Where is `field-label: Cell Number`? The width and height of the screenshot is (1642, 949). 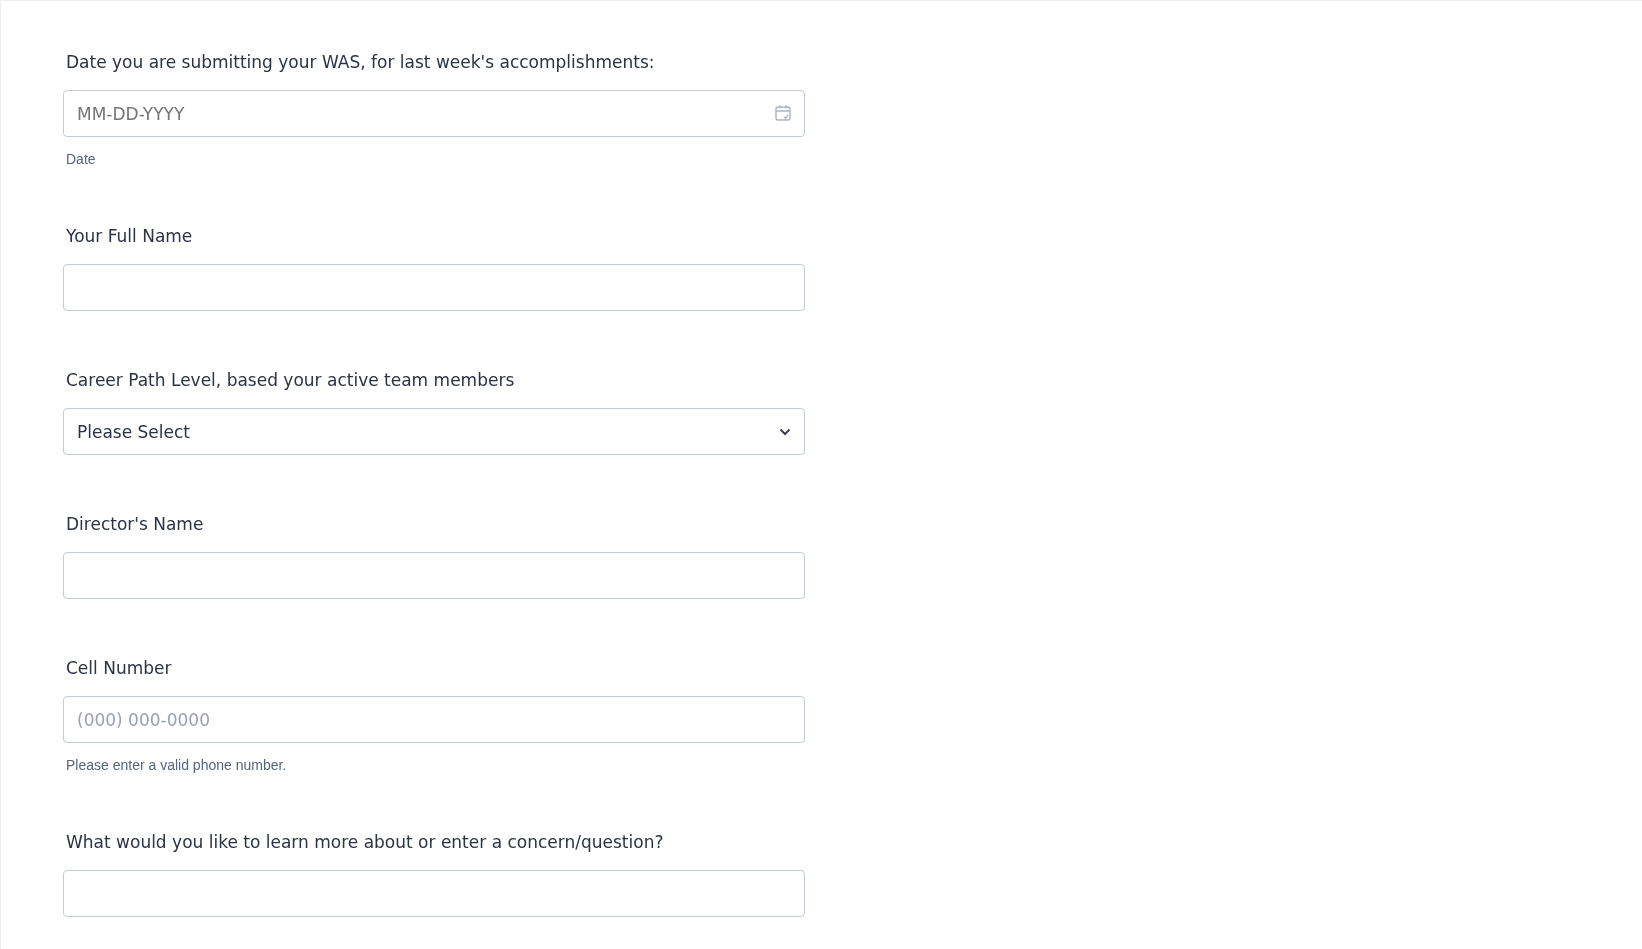
field-label: Cell Number is located at coordinates (119, 668).